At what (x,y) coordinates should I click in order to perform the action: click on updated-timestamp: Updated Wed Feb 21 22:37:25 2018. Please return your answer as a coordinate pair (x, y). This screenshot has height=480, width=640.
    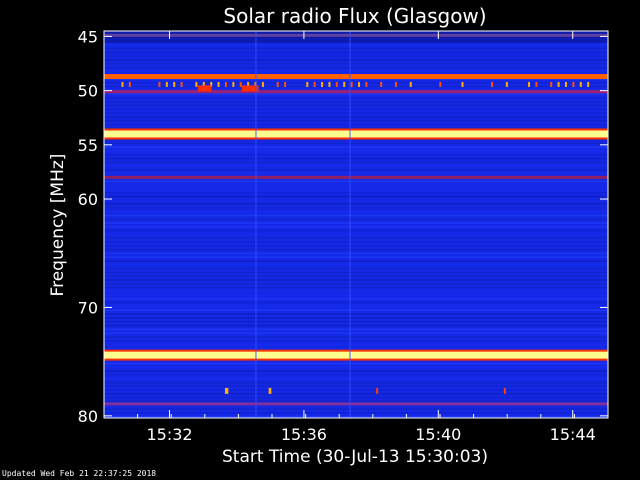
    Looking at the image, I should click on (79, 473).